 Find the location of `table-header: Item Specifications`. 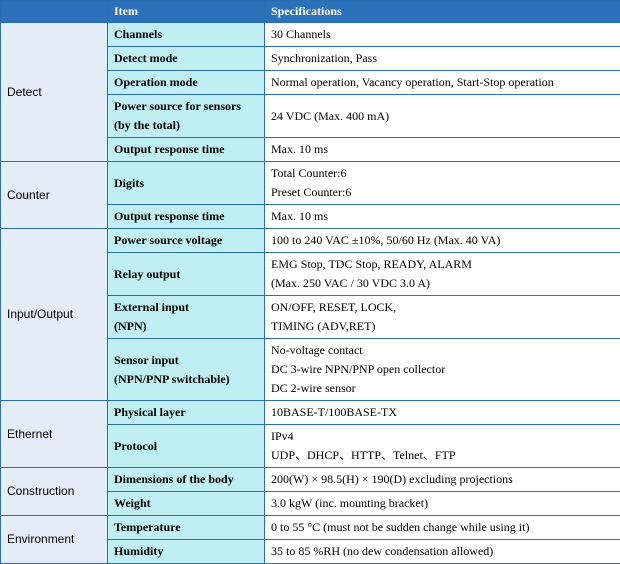

table-header: Item Specifications is located at coordinates (310, 12).